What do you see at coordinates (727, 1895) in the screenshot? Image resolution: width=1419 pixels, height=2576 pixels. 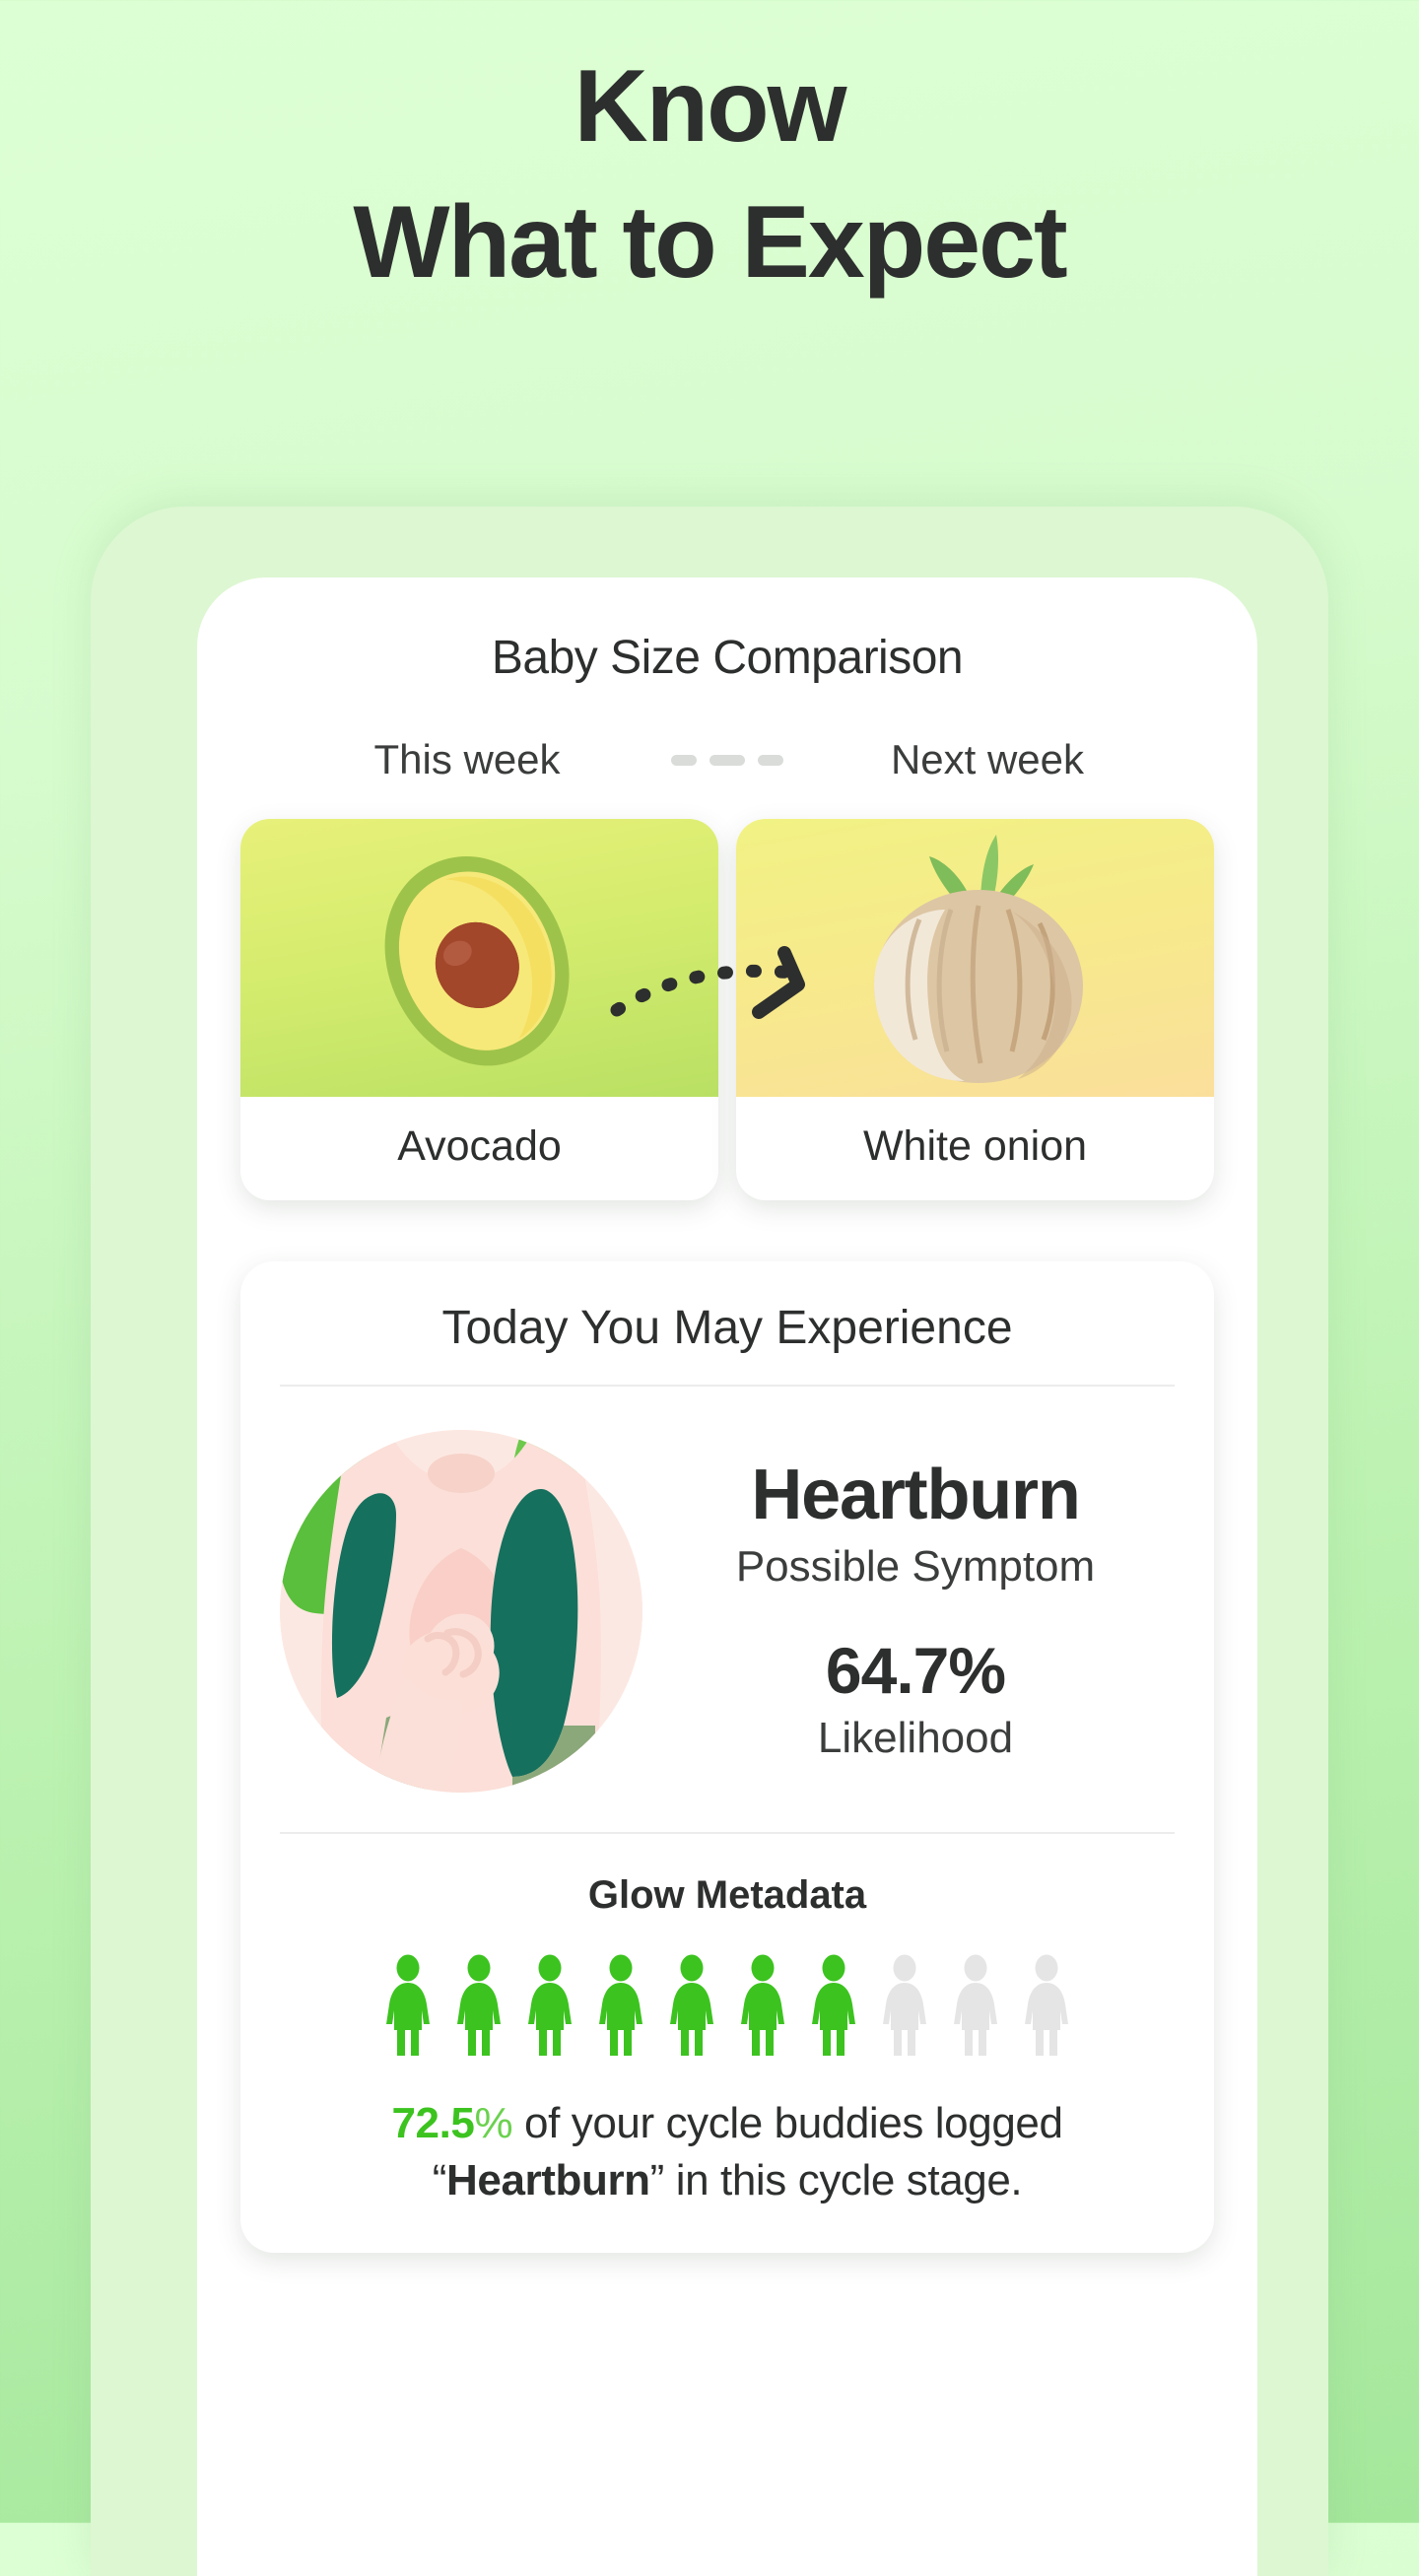 I see `glow-metadata-title: Glow Metadata` at bounding box center [727, 1895].